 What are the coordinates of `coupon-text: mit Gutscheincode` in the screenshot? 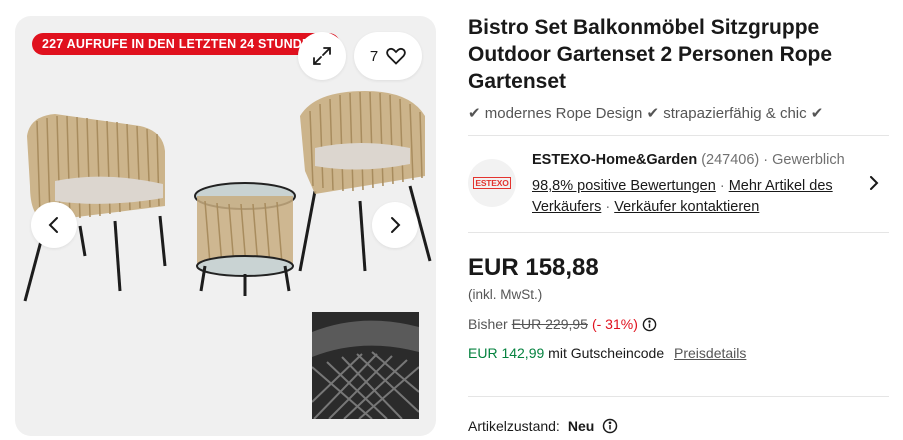 It's located at (606, 353).